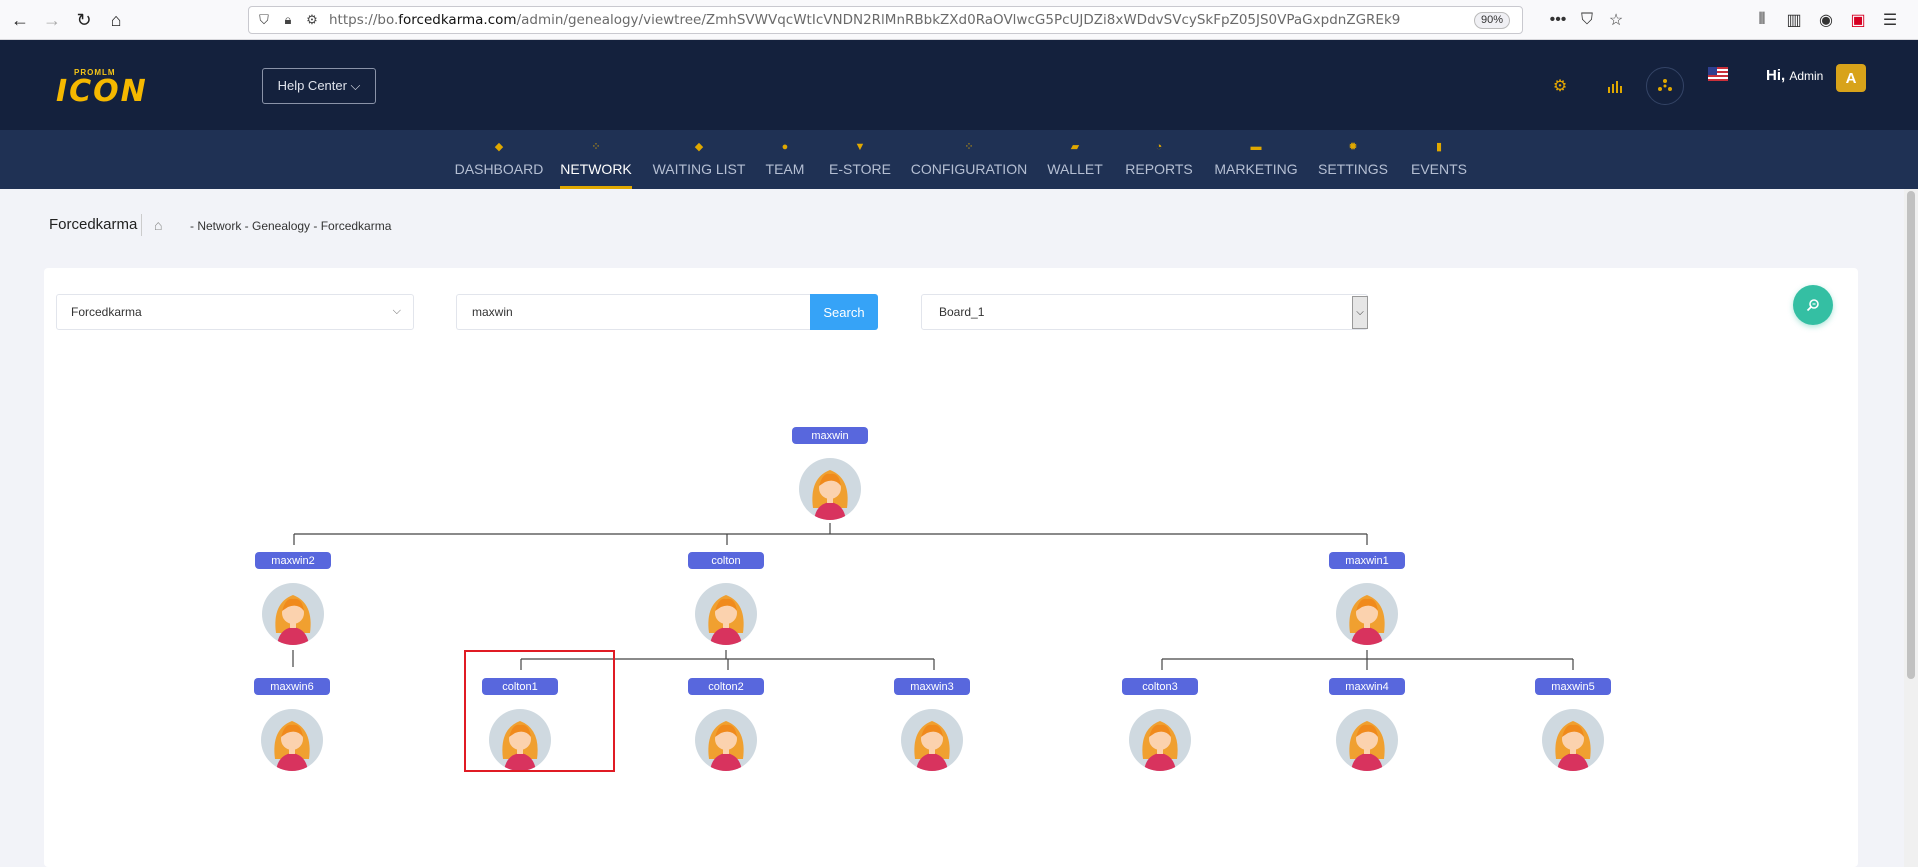  I want to click on library-icon: ⫴, so click(1762, 20).